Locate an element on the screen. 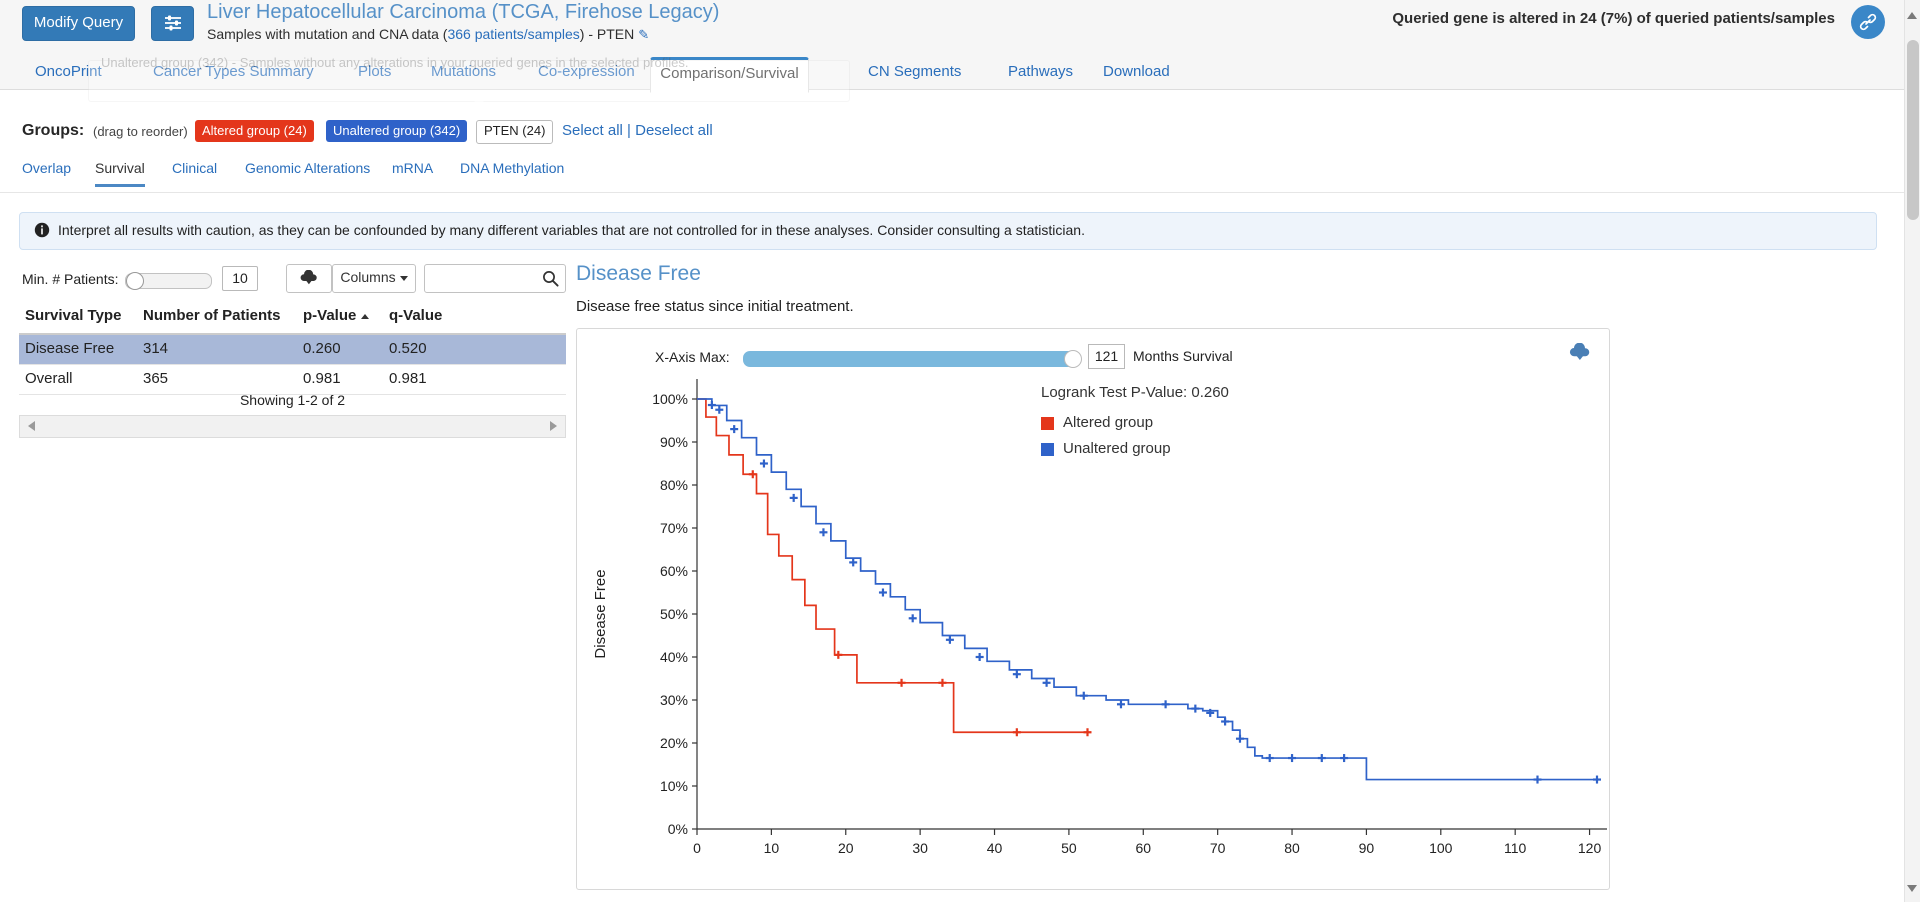 The width and height of the screenshot is (1920, 902). svg-text: 60 is located at coordinates (1143, 848).